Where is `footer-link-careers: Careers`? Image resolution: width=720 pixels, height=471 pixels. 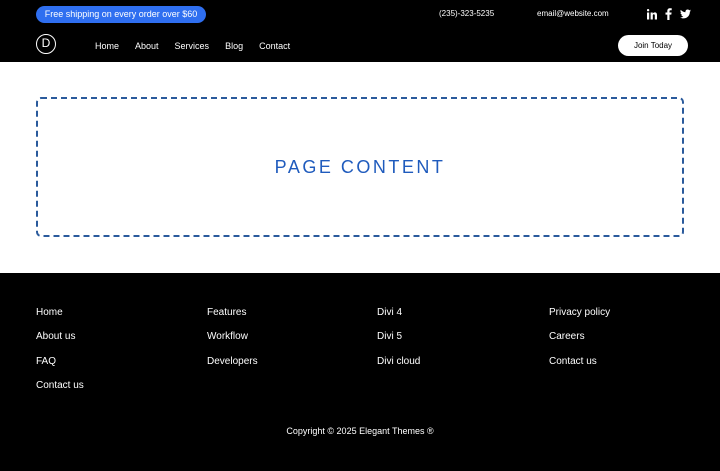 footer-link-careers: Careers is located at coordinates (579, 343).